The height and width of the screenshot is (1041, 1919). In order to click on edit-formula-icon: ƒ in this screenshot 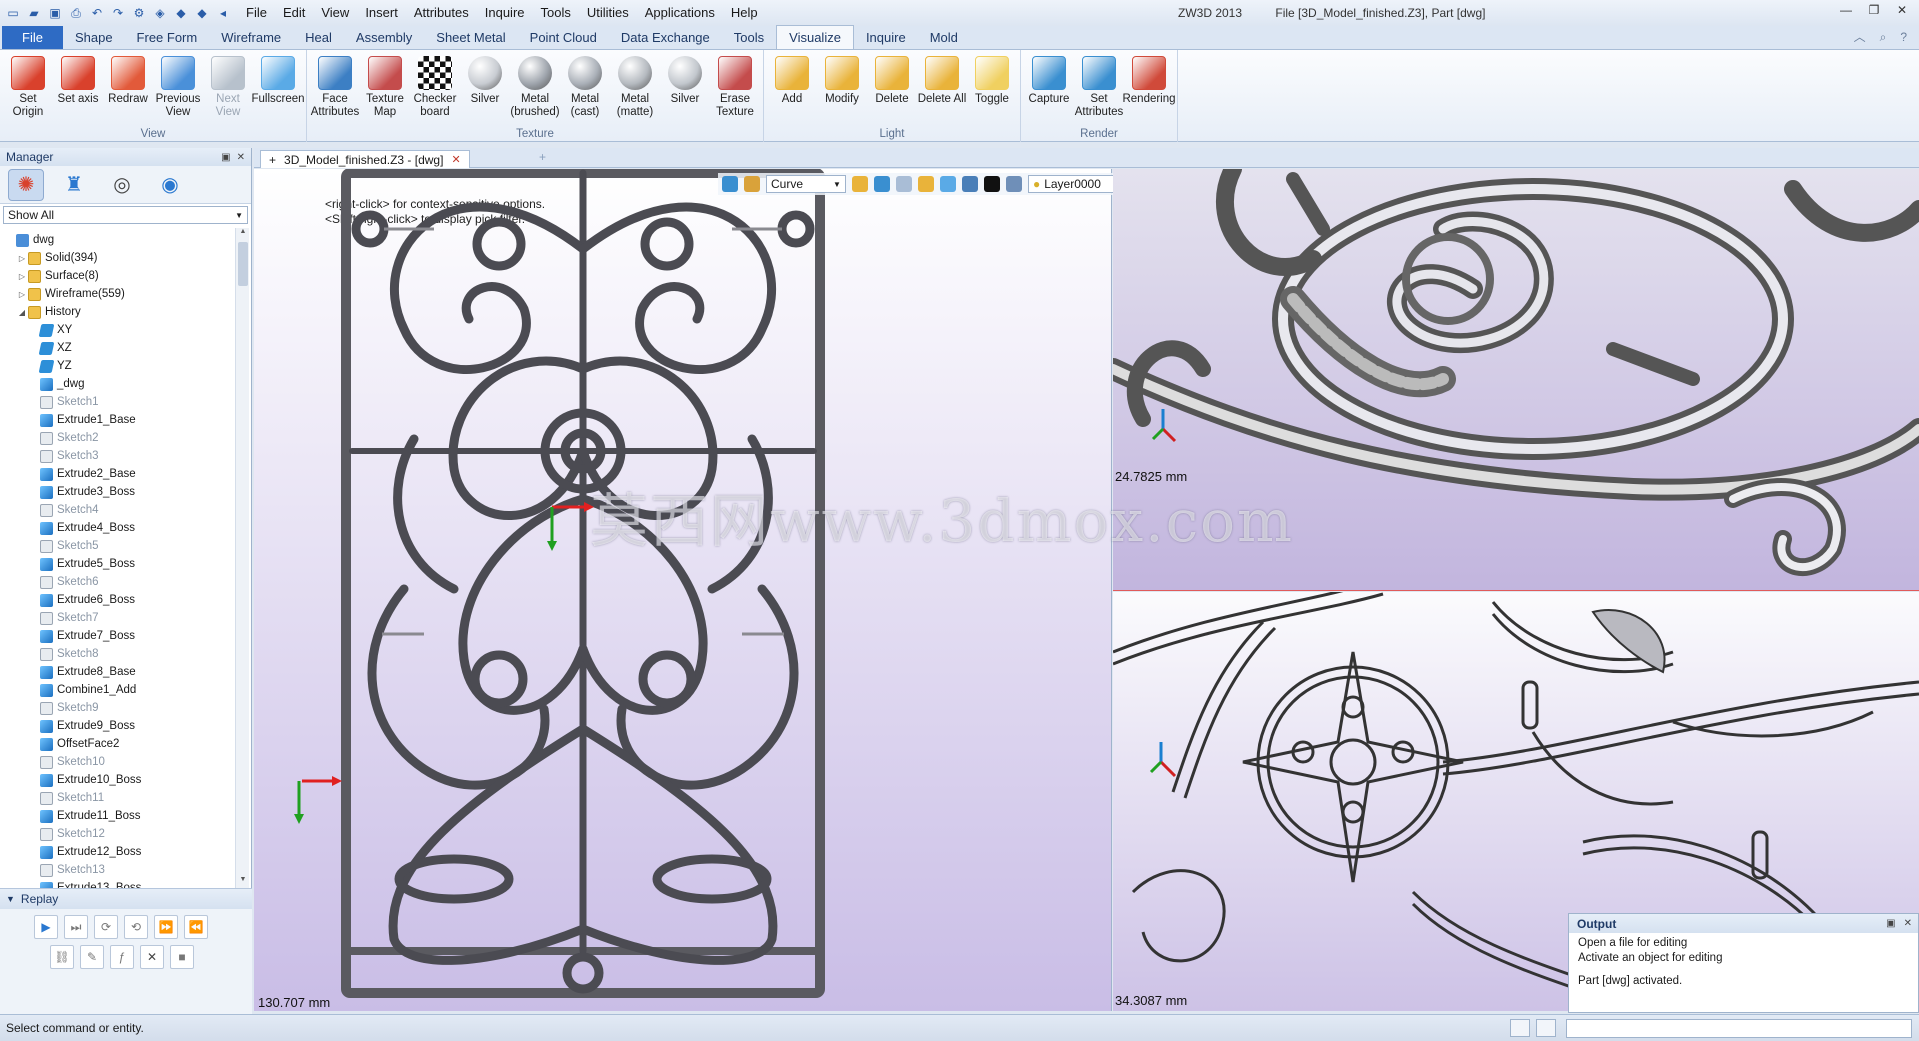, I will do `click(122, 957)`.